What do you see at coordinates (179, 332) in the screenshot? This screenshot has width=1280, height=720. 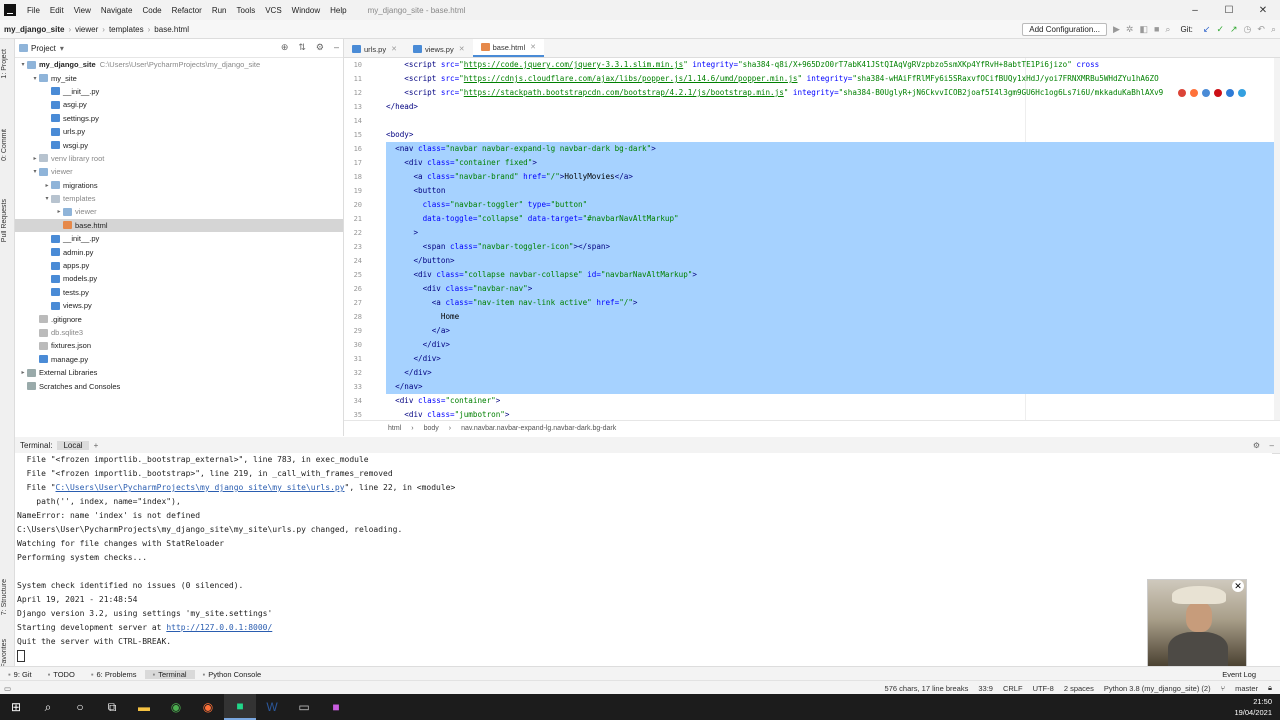 I see `tree-item: db.sqlite3` at bounding box center [179, 332].